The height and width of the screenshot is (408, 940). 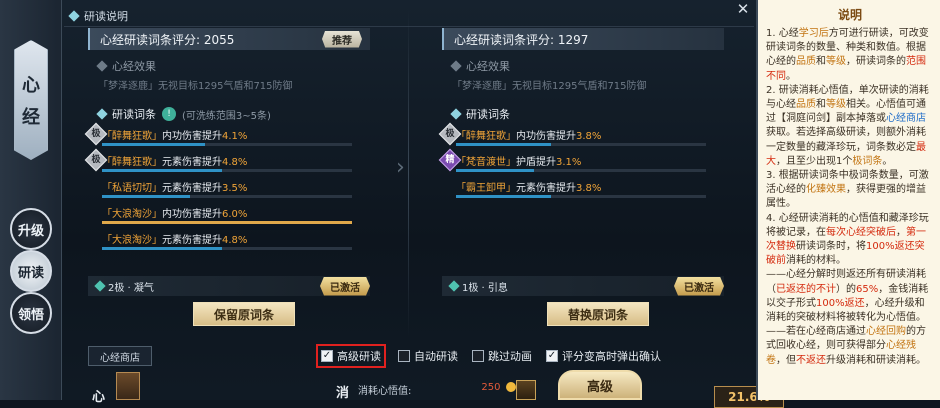 What do you see at coordinates (31, 313) in the screenshot?
I see `comprehend-button: 领悟` at bounding box center [31, 313].